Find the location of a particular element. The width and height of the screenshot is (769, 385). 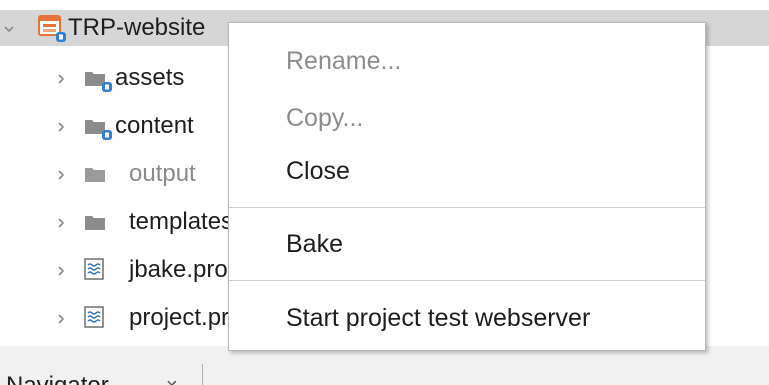

menu-item-bake: Bake is located at coordinates (467, 244).